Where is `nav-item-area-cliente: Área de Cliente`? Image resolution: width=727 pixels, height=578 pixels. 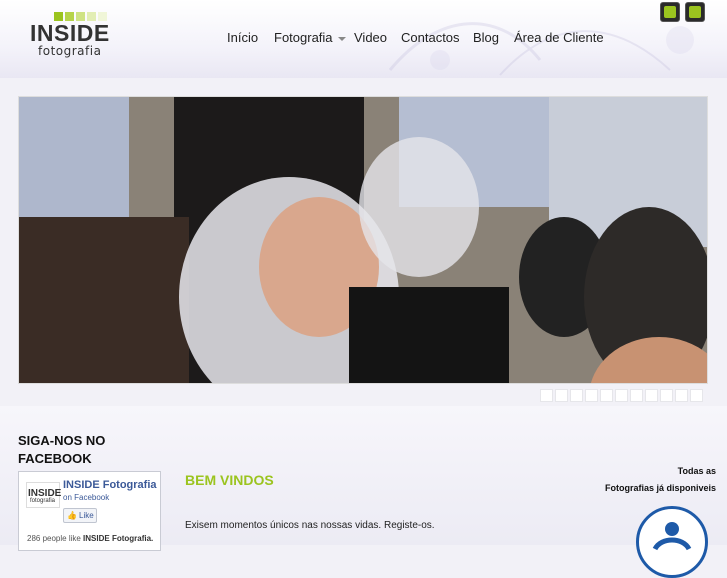 nav-item-area-cliente: Área de Cliente is located at coordinates (559, 37).